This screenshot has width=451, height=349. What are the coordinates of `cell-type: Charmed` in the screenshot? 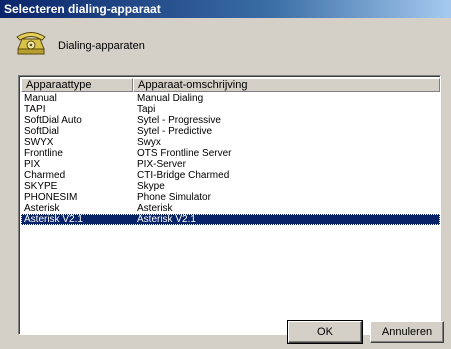 It's located at (45, 175).